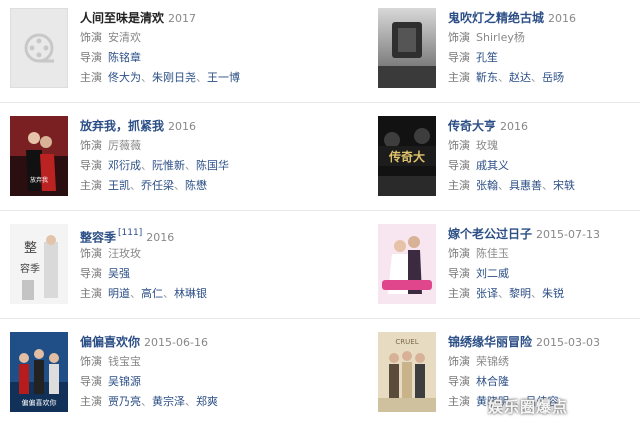  What do you see at coordinates (39, 402) in the screenshot?
I see `svg-text: 偏偏喜欢你` at bounding box center [39, 402].